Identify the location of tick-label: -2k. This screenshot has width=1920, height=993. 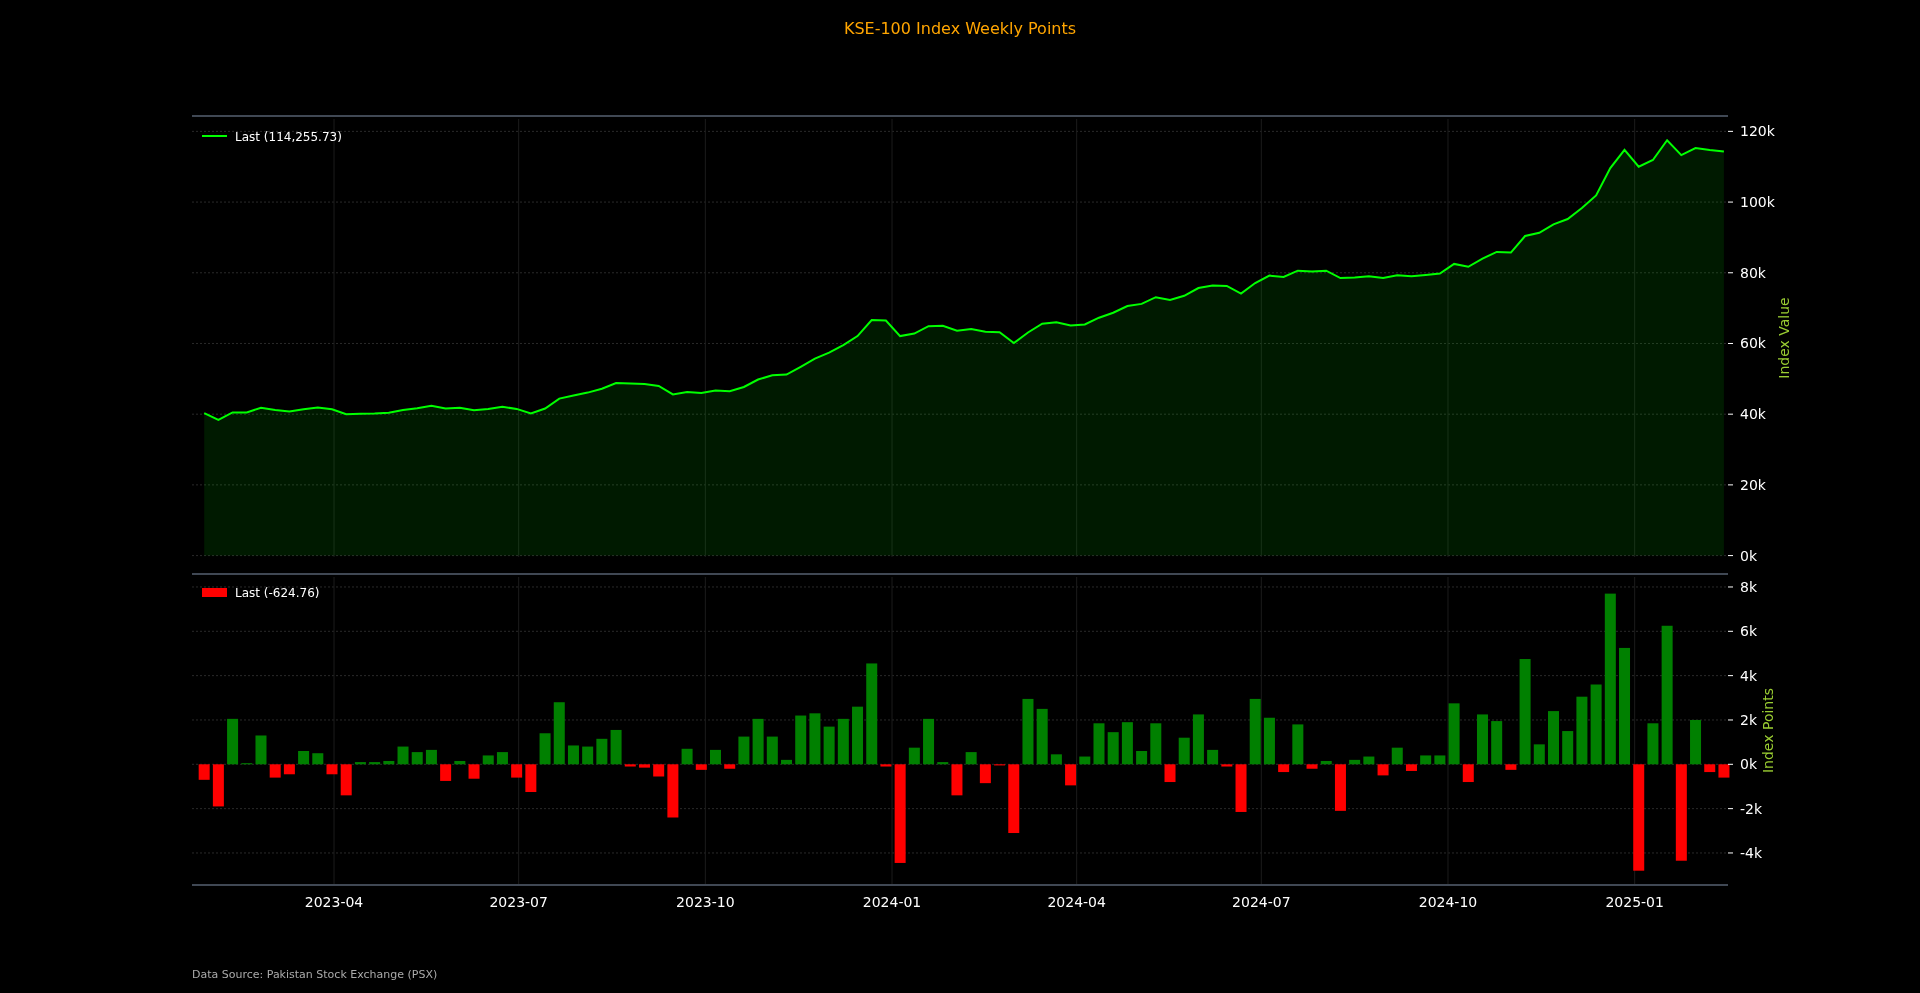
(1751, 808).